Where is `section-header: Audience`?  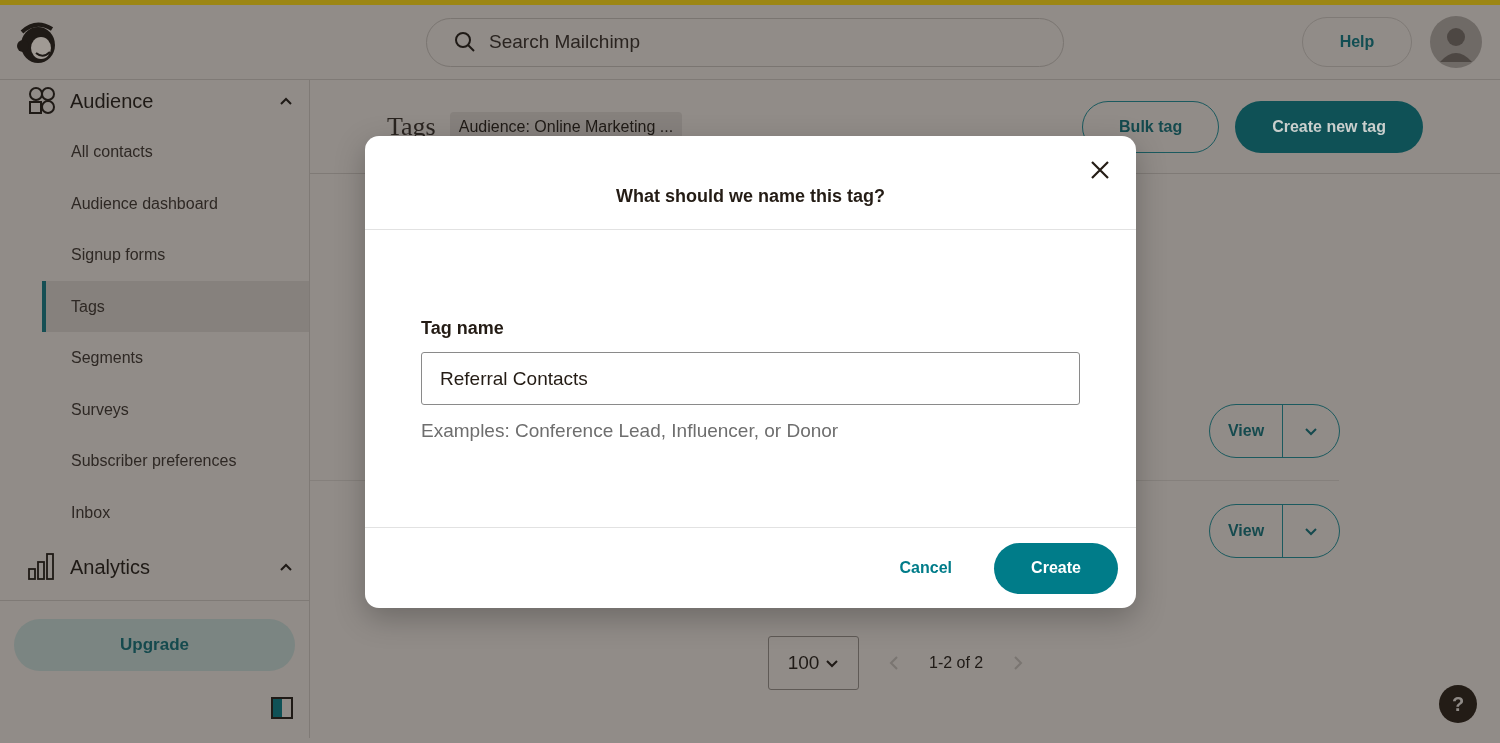
section-header: Audience is located at coordinates (154, 101).